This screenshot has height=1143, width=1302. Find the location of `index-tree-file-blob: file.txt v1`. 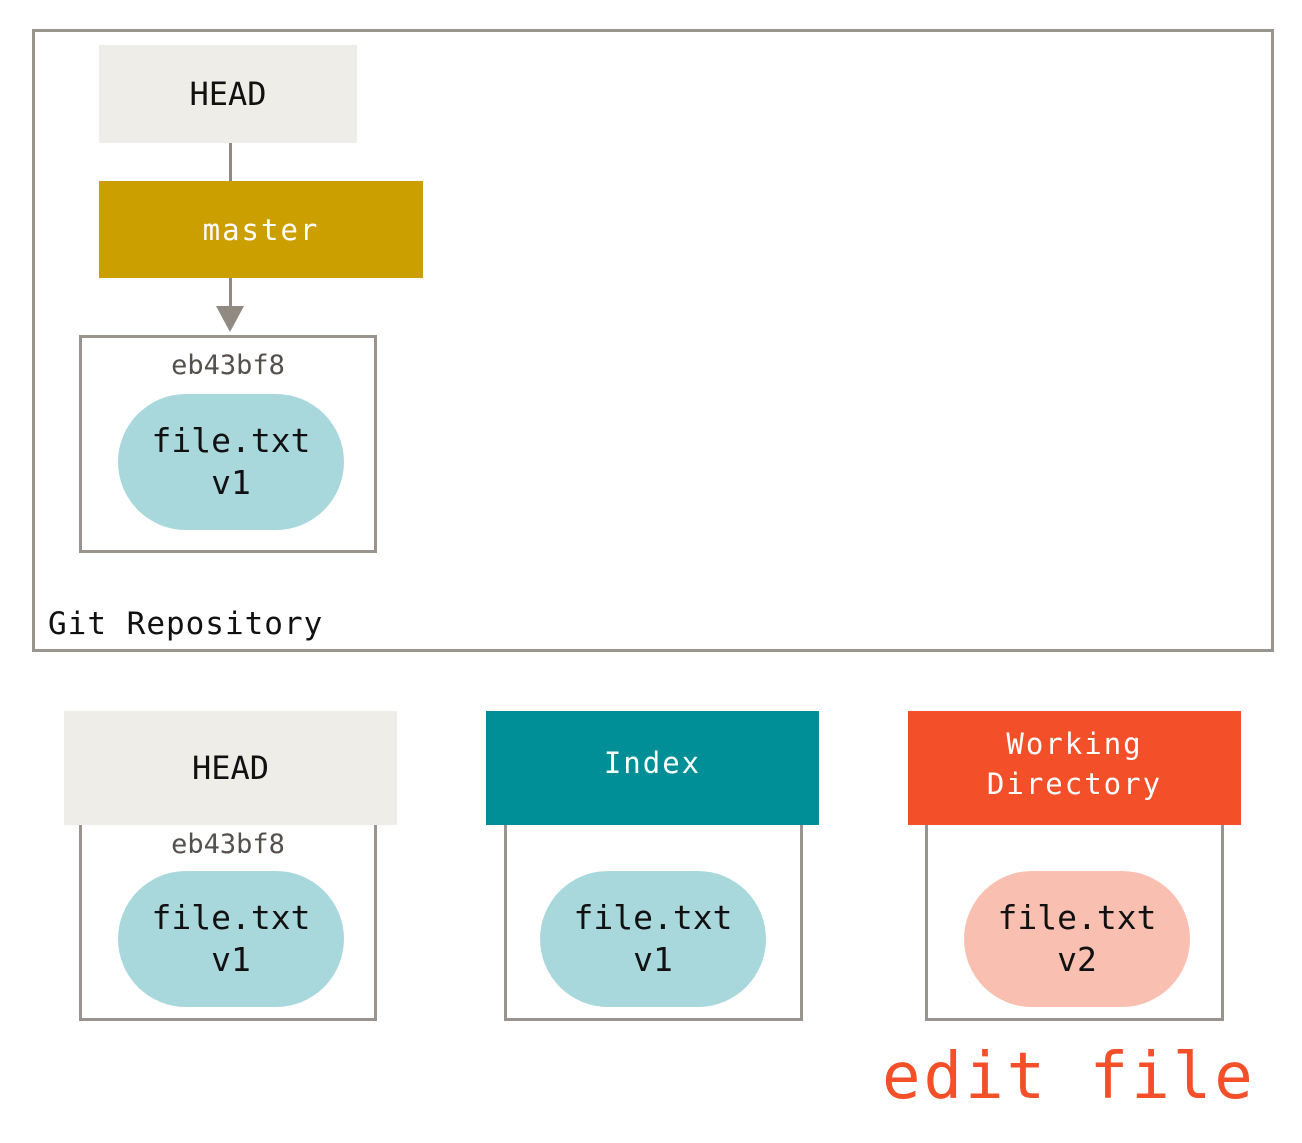

index-tree-file-blob: file.txt v1 is located at coordinates (653, 939).